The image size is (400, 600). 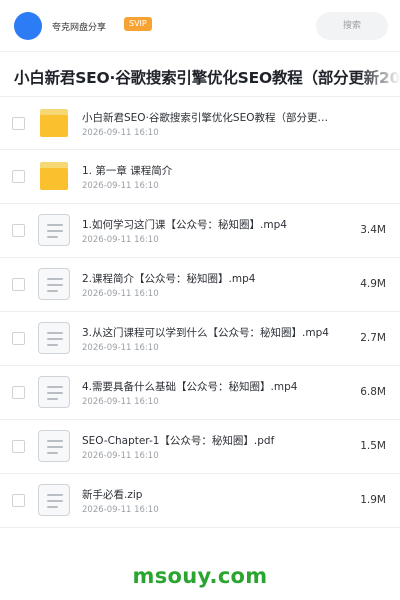 I want to click on item-name: 3.从这门课程可以学到什么【公众号：秘知圈】.mp4, so click(x=205, y=333).